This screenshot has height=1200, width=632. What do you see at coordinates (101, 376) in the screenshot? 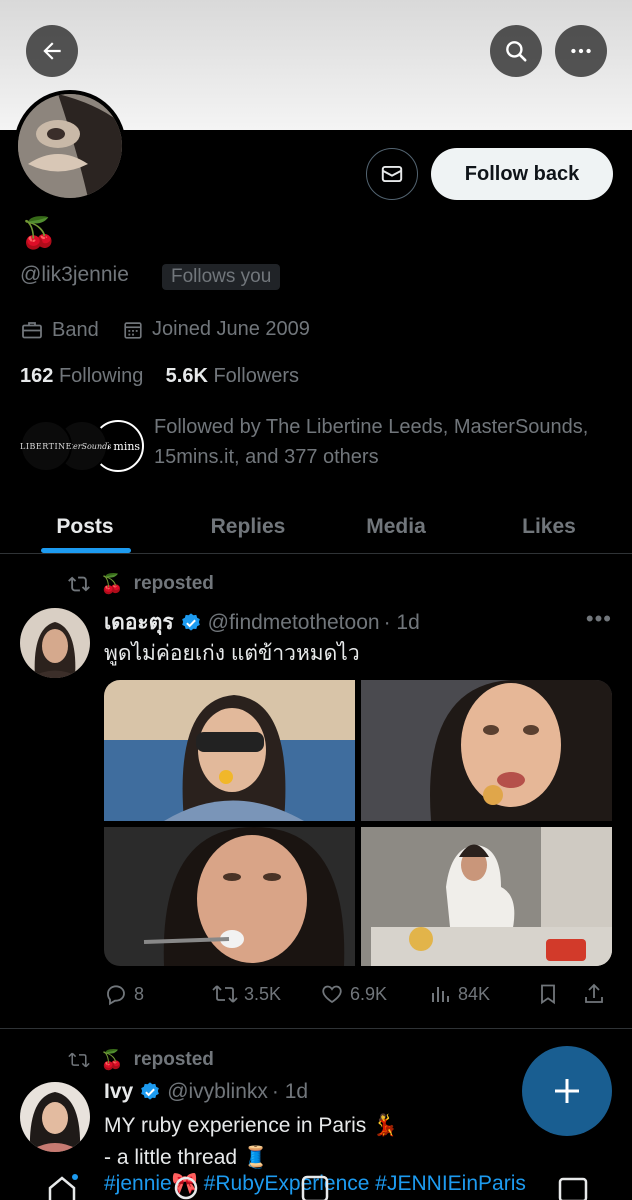
I see `following-label: Following` at bounding box center [101, 376].